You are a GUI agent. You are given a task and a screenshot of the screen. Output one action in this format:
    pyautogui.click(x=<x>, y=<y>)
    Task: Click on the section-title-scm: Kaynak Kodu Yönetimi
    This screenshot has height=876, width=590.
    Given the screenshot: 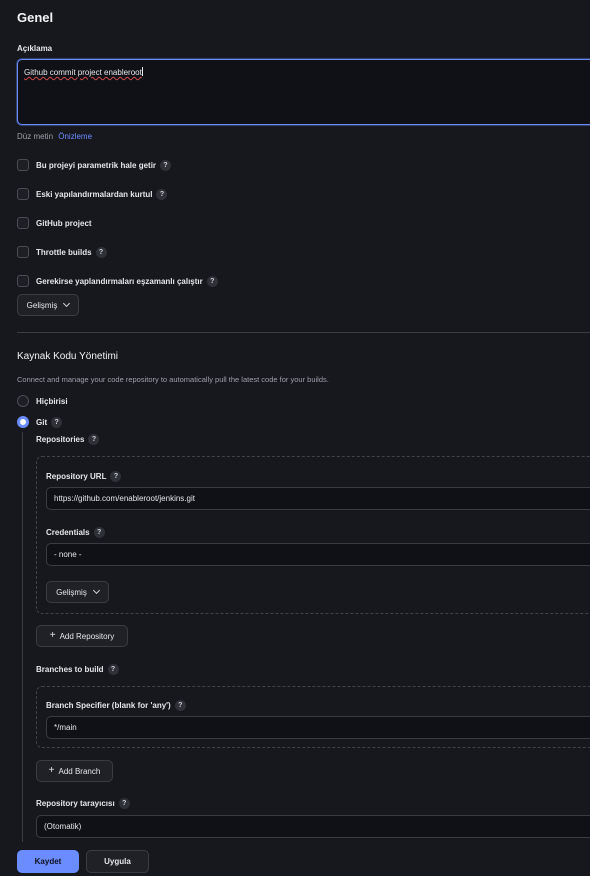 What is the action you would take?
    pyautogui.click(x=67, y=356)
    